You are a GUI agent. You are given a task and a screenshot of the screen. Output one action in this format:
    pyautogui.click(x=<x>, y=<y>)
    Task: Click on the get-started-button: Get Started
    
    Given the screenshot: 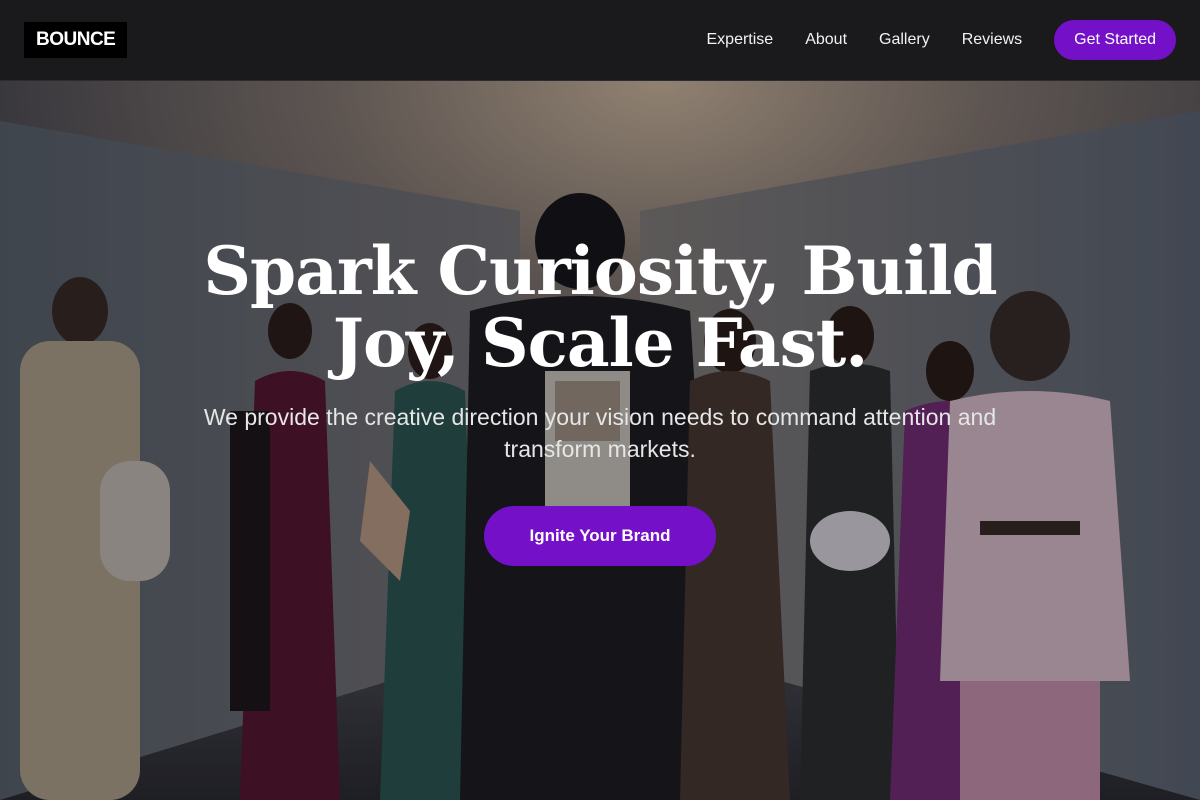 What is the action you would take?
    pyautogui.click(x=1115, y=40)
    